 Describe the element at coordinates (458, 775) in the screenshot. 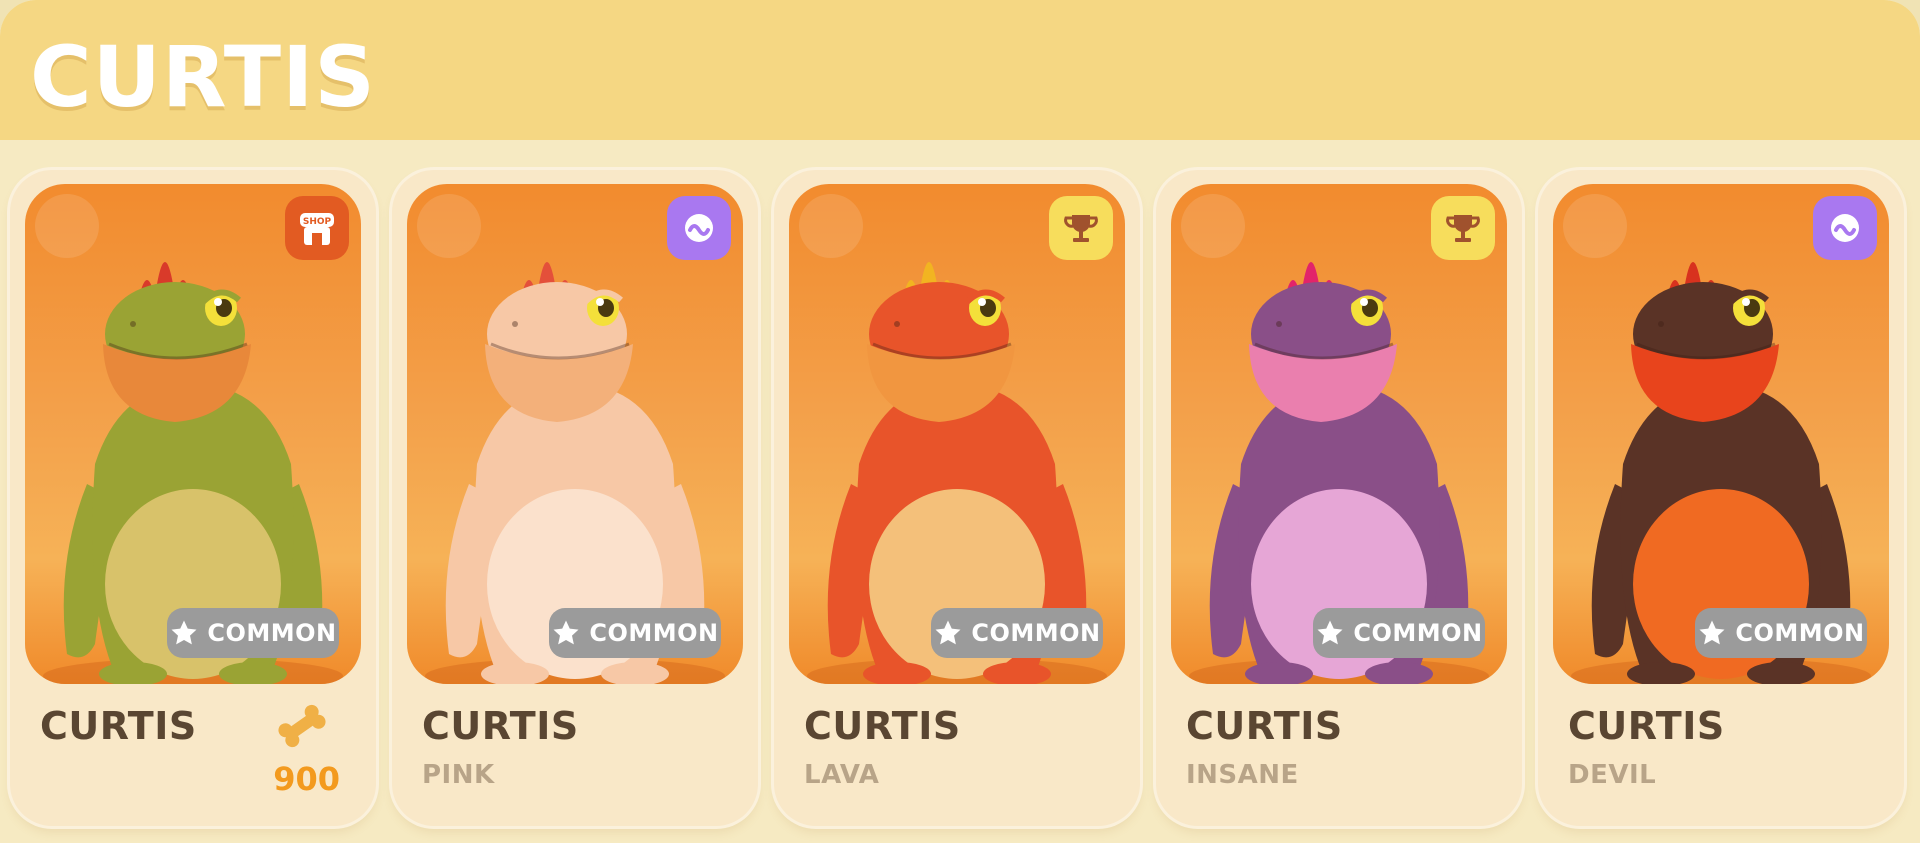

I see `card-variant: PINK` at that location.